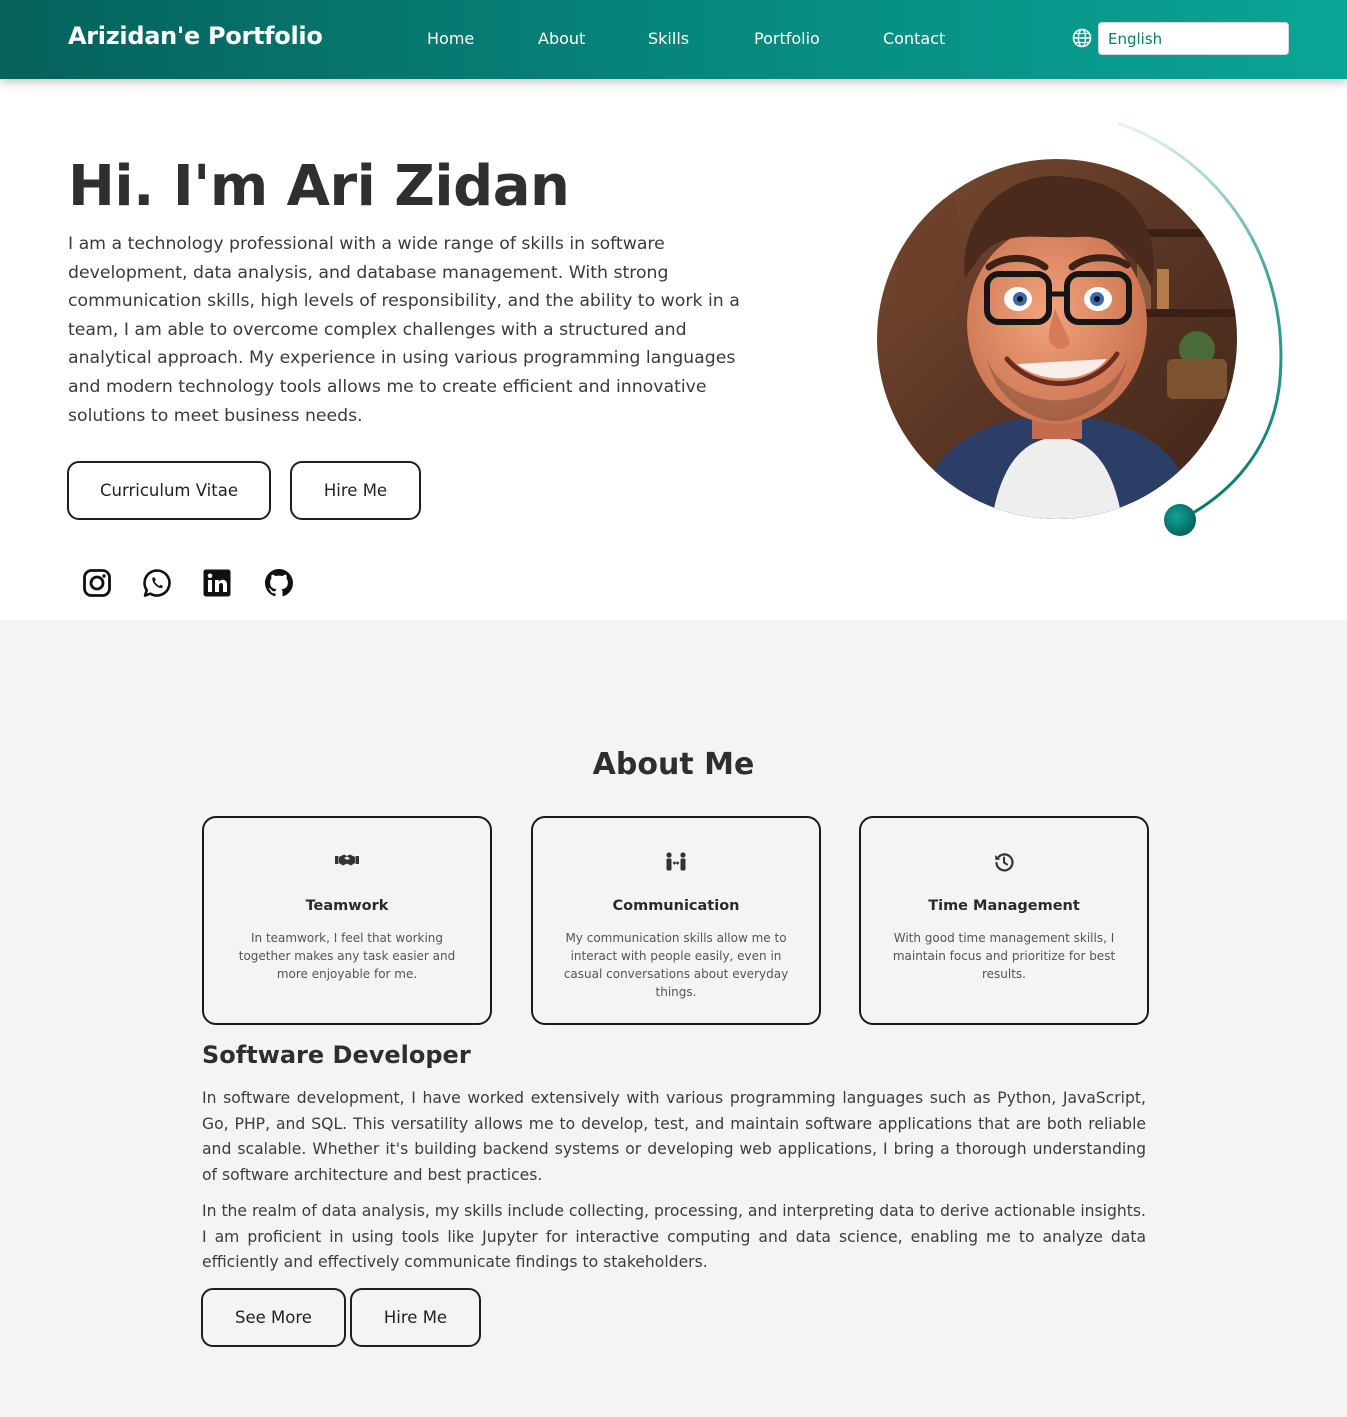 This screenshot has height=1417, width=1347. I want to click on software-developer-heading: Software Developer, so click(336, 1055).